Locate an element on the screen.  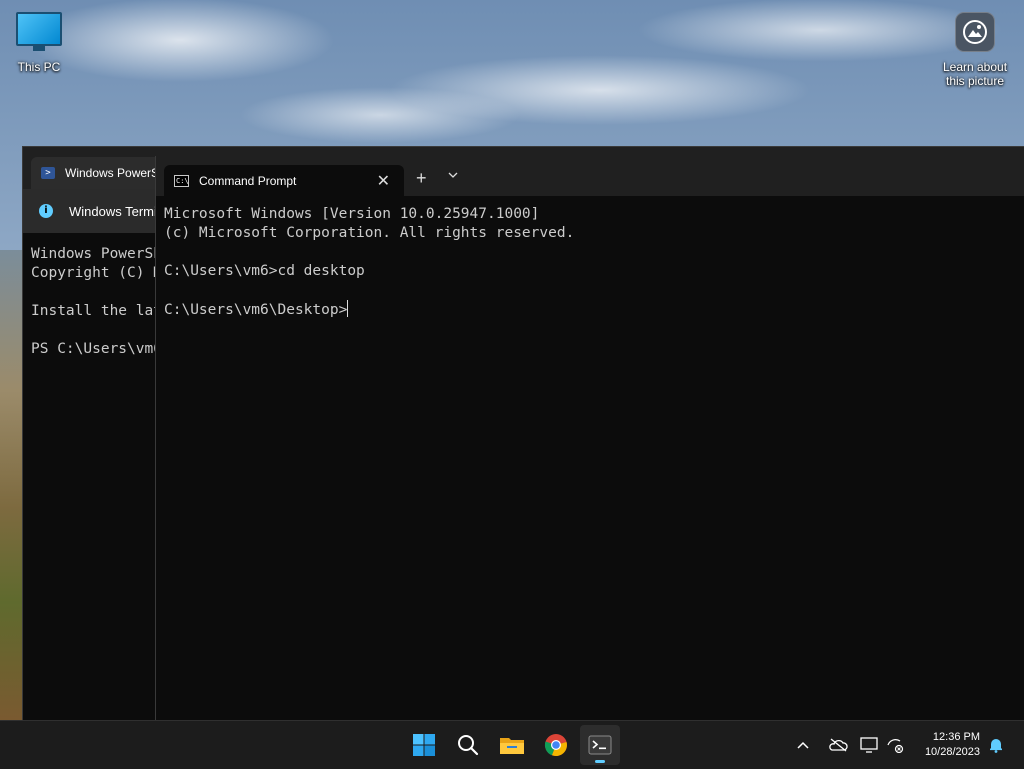
learn-about-picture-shortcut: Learn about this picture is located at coordinates (975, 50).